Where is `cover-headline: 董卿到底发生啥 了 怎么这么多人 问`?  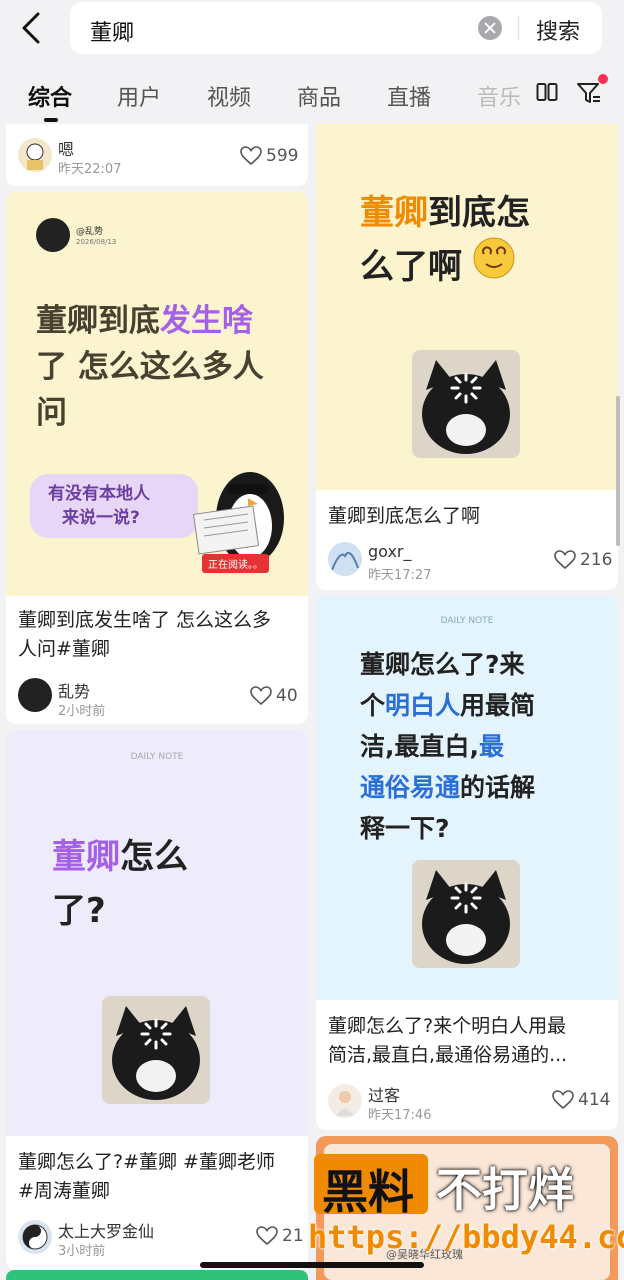 cover-headline: 董卿到底发生啥 了 怎么这么多人 问 is located at coordinates (150, 367).